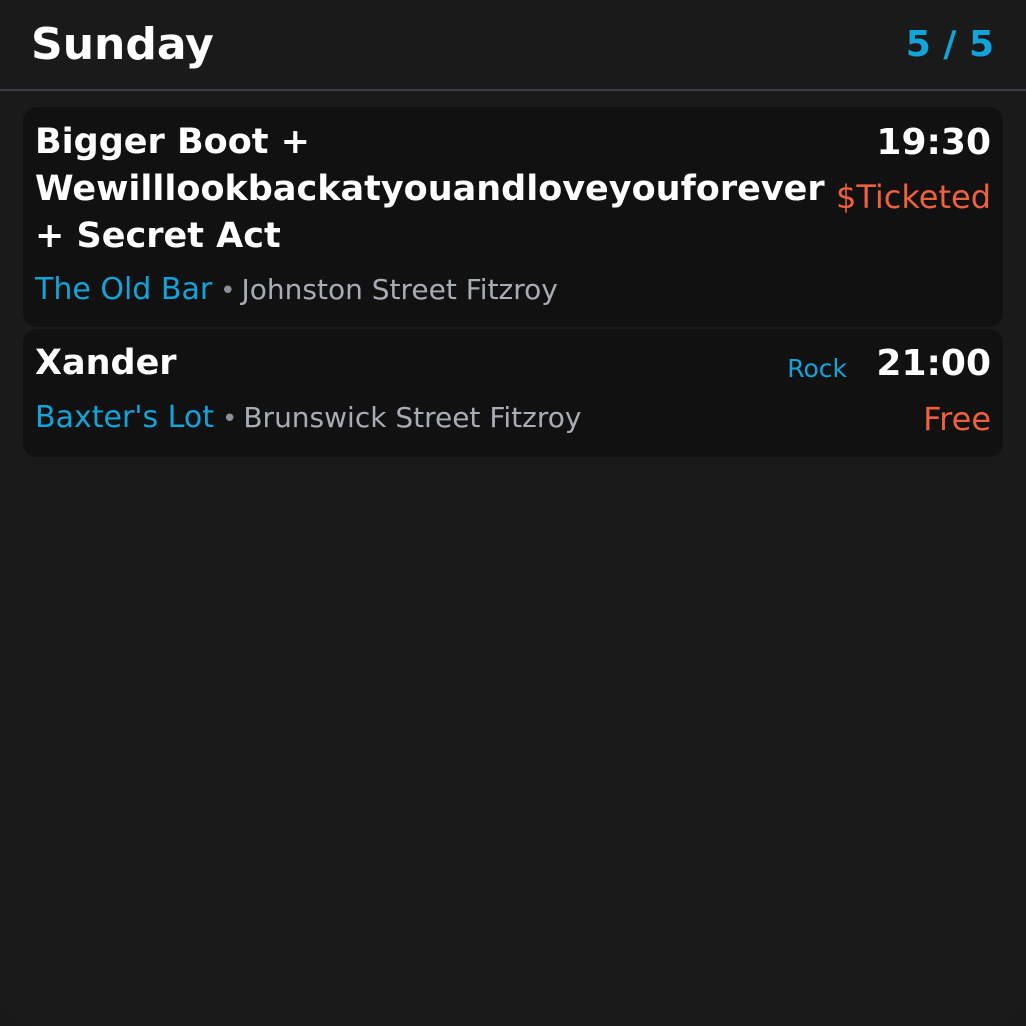 Image resolution: width=1026 pixels, height=1026 pixels. What do you see at coordinates (933, 363) in the screenshot?
I see `event-time: 21:00` at bounding box center [933, 363].